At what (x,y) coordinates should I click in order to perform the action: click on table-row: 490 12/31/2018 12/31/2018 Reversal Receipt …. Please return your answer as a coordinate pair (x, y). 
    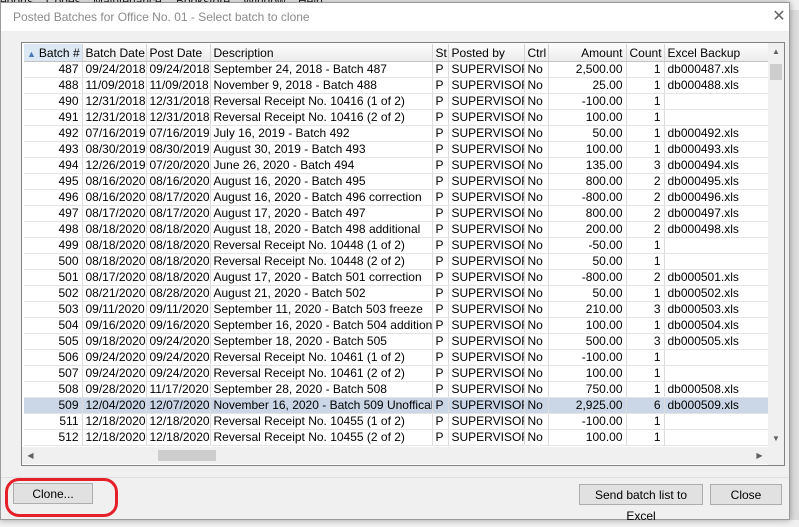
    Looking at the image, I should click on (396, 101).